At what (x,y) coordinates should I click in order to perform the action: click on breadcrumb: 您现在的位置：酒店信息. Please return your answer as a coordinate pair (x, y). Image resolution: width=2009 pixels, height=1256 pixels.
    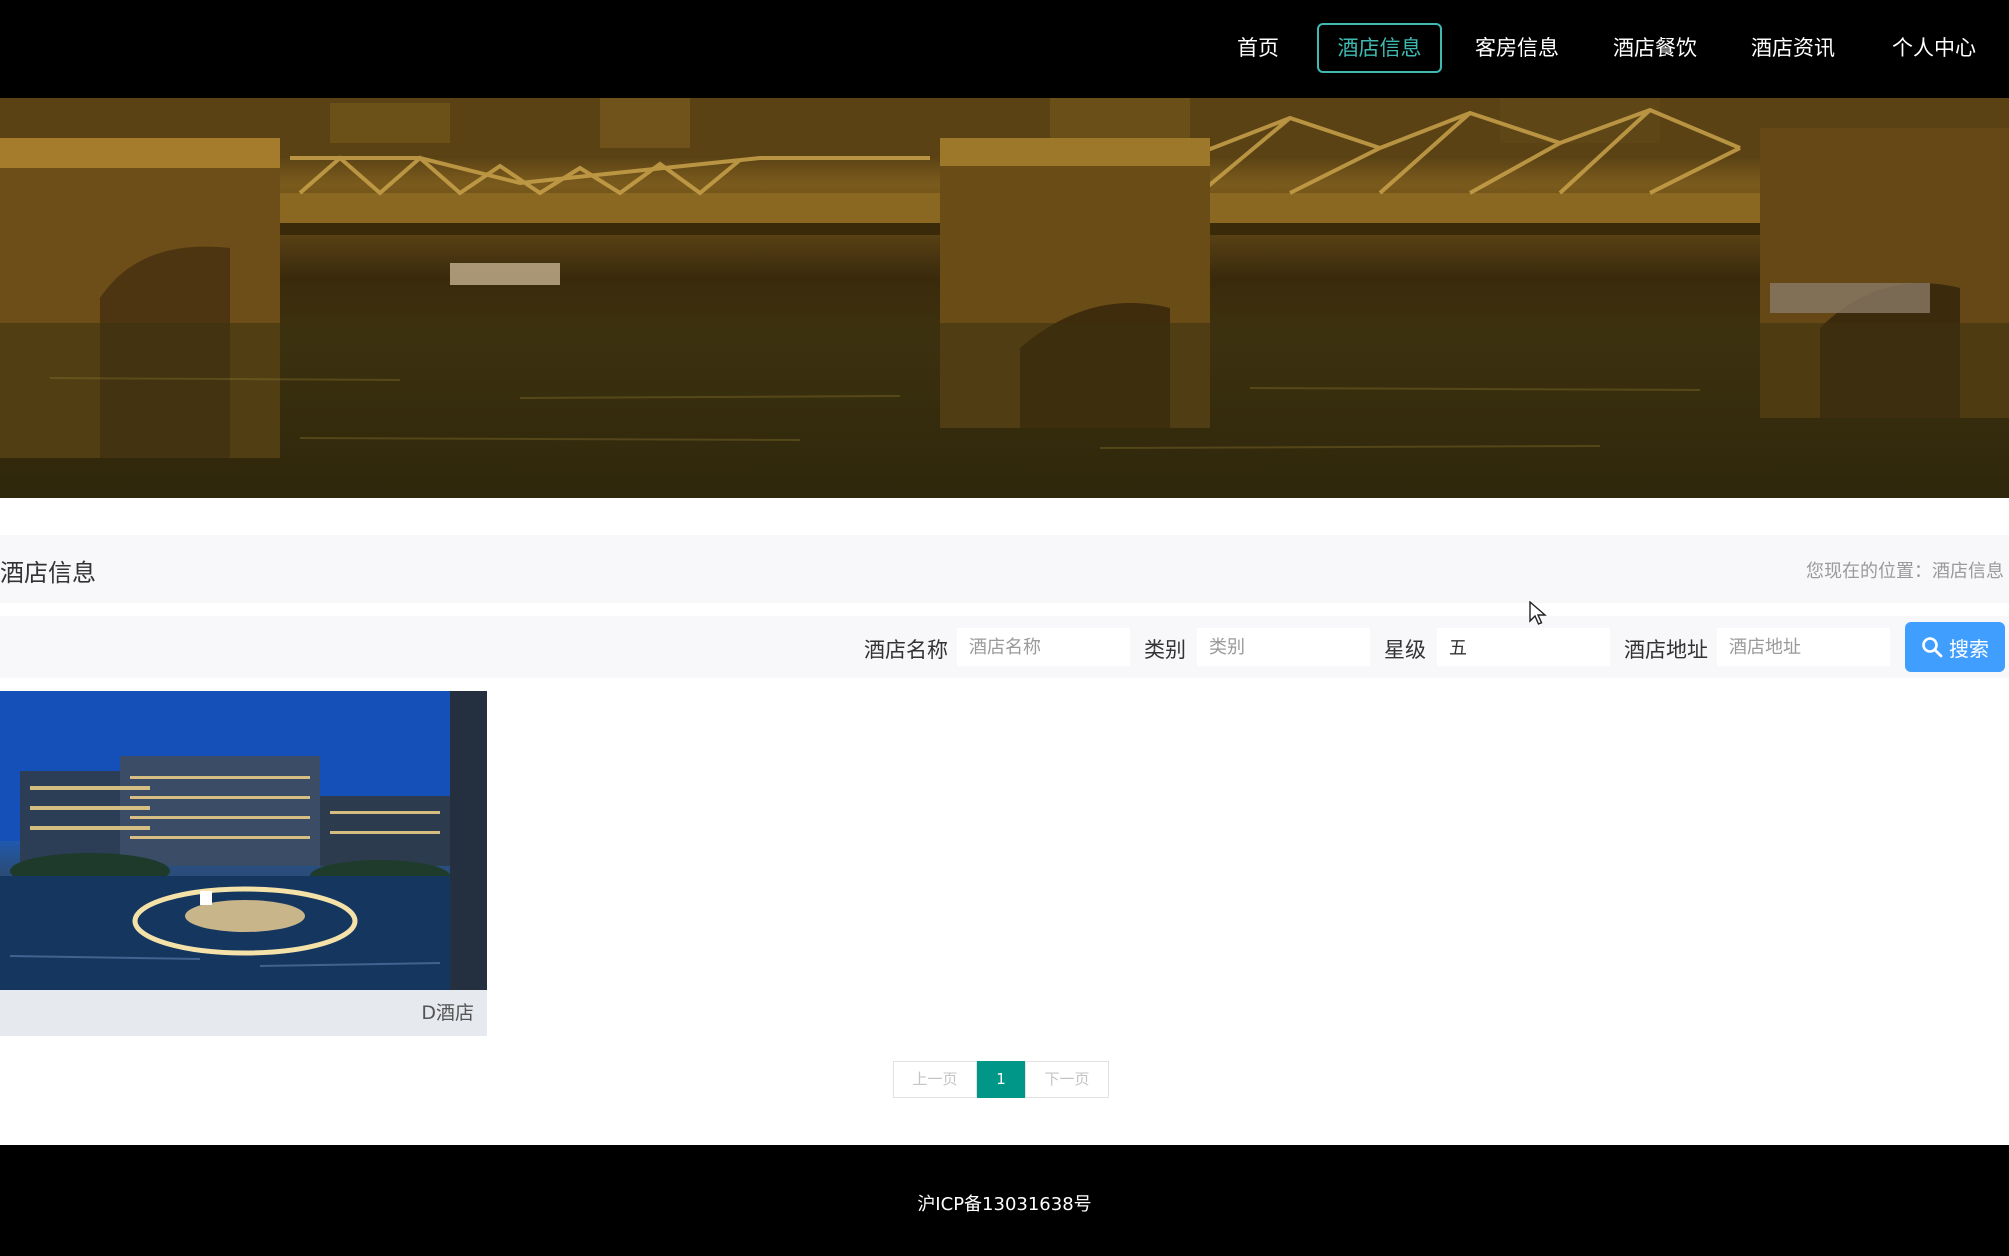
    Looking at the image, I should click on (1905, 571).